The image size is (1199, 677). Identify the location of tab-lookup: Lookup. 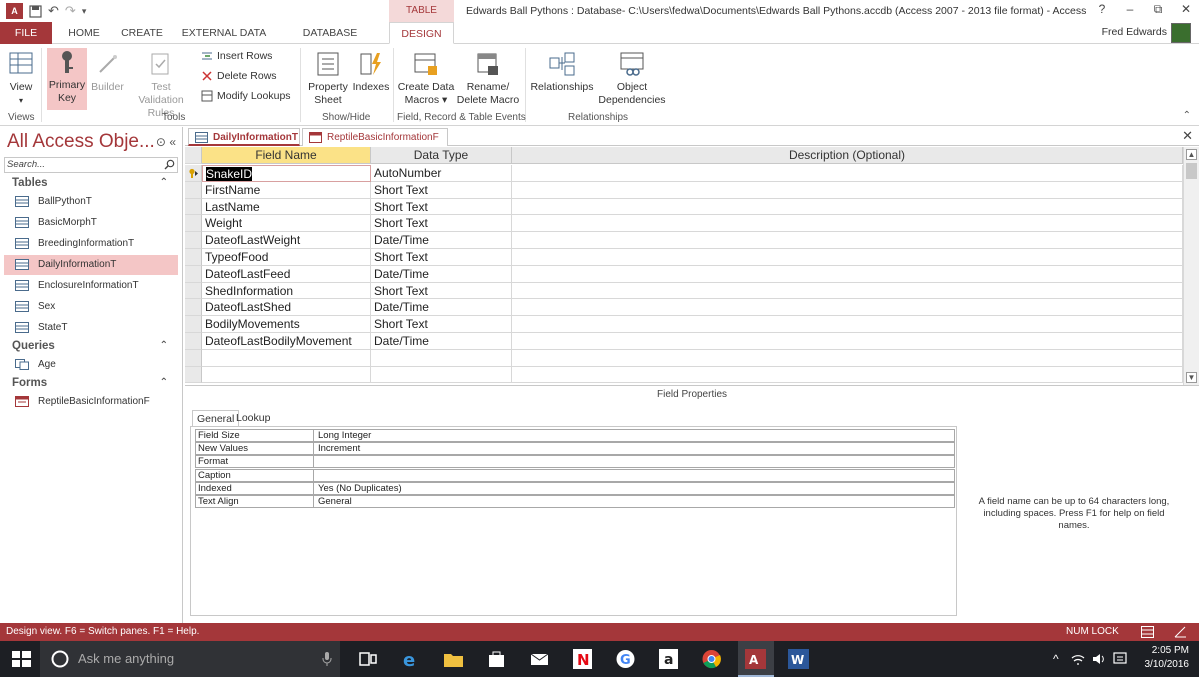
(253, 418).